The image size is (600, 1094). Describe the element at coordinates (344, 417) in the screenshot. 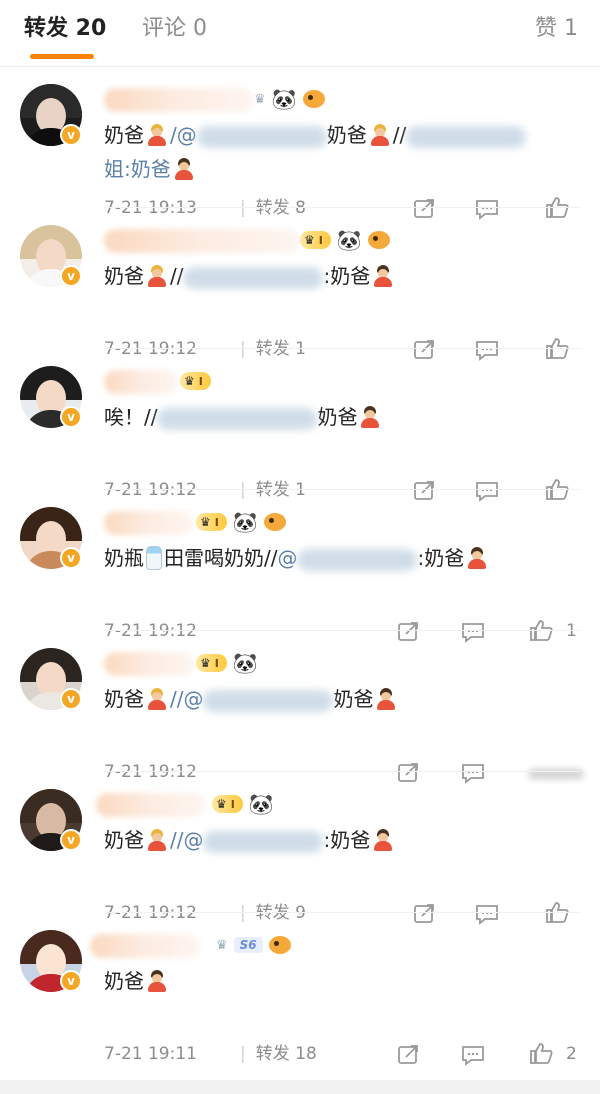

I see `repost-content: 唉！//奶爸` at that location.